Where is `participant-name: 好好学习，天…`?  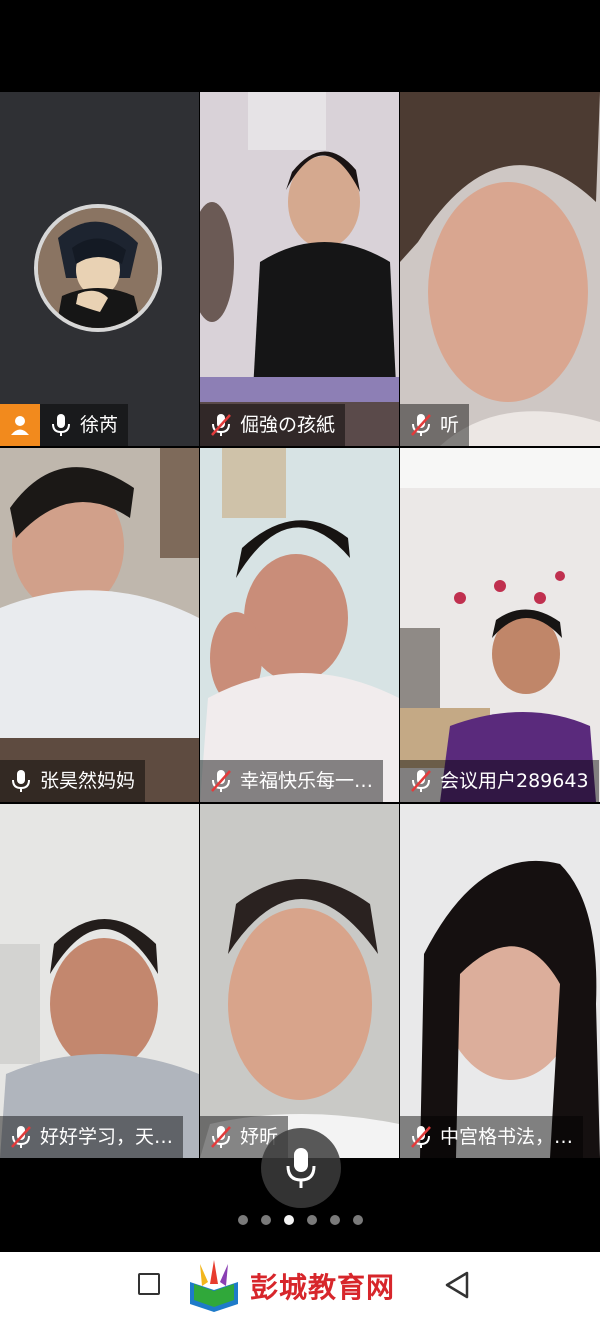 participant-name: 好好学习，天… is located at coordinates (107, 1137).